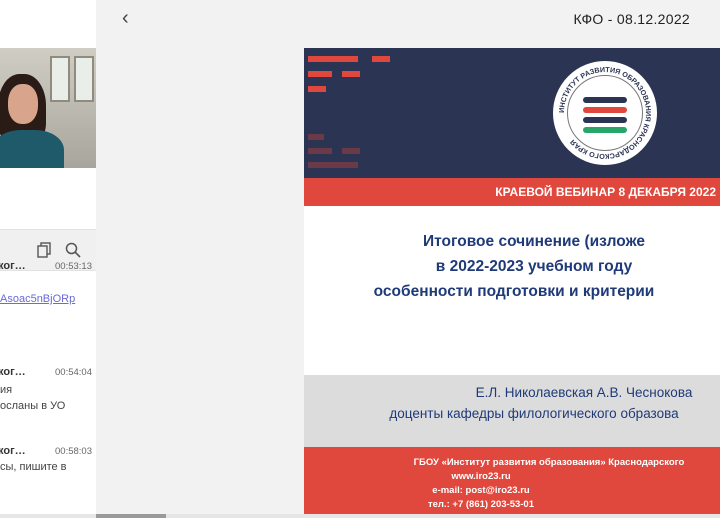  I want to click on authors-position: доценты кафедры филологического образова, so click(534, 413).